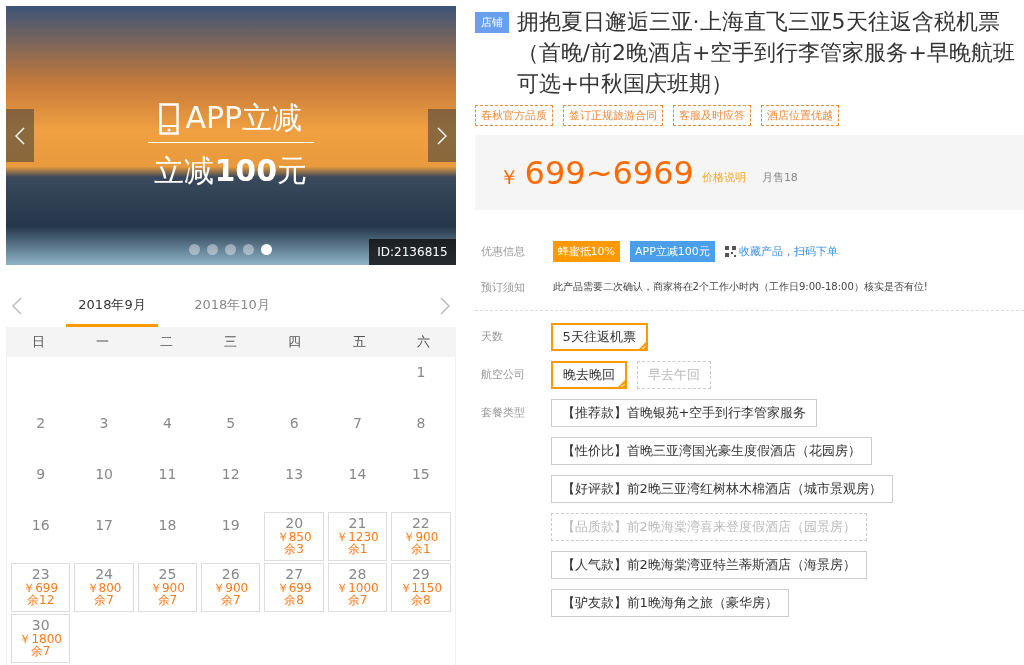 This screenshot has height=665, width=1024. Describe the element at coordinates (766, 53) in the screenshot. I see `product-title: 拥抱夏日邂逅三亚·上海直飞三亚5天往返含税机票（首晚/前2晚酒店+空手到行李管家服务+早晚航班可选+中秋国庆班期）` at that location.